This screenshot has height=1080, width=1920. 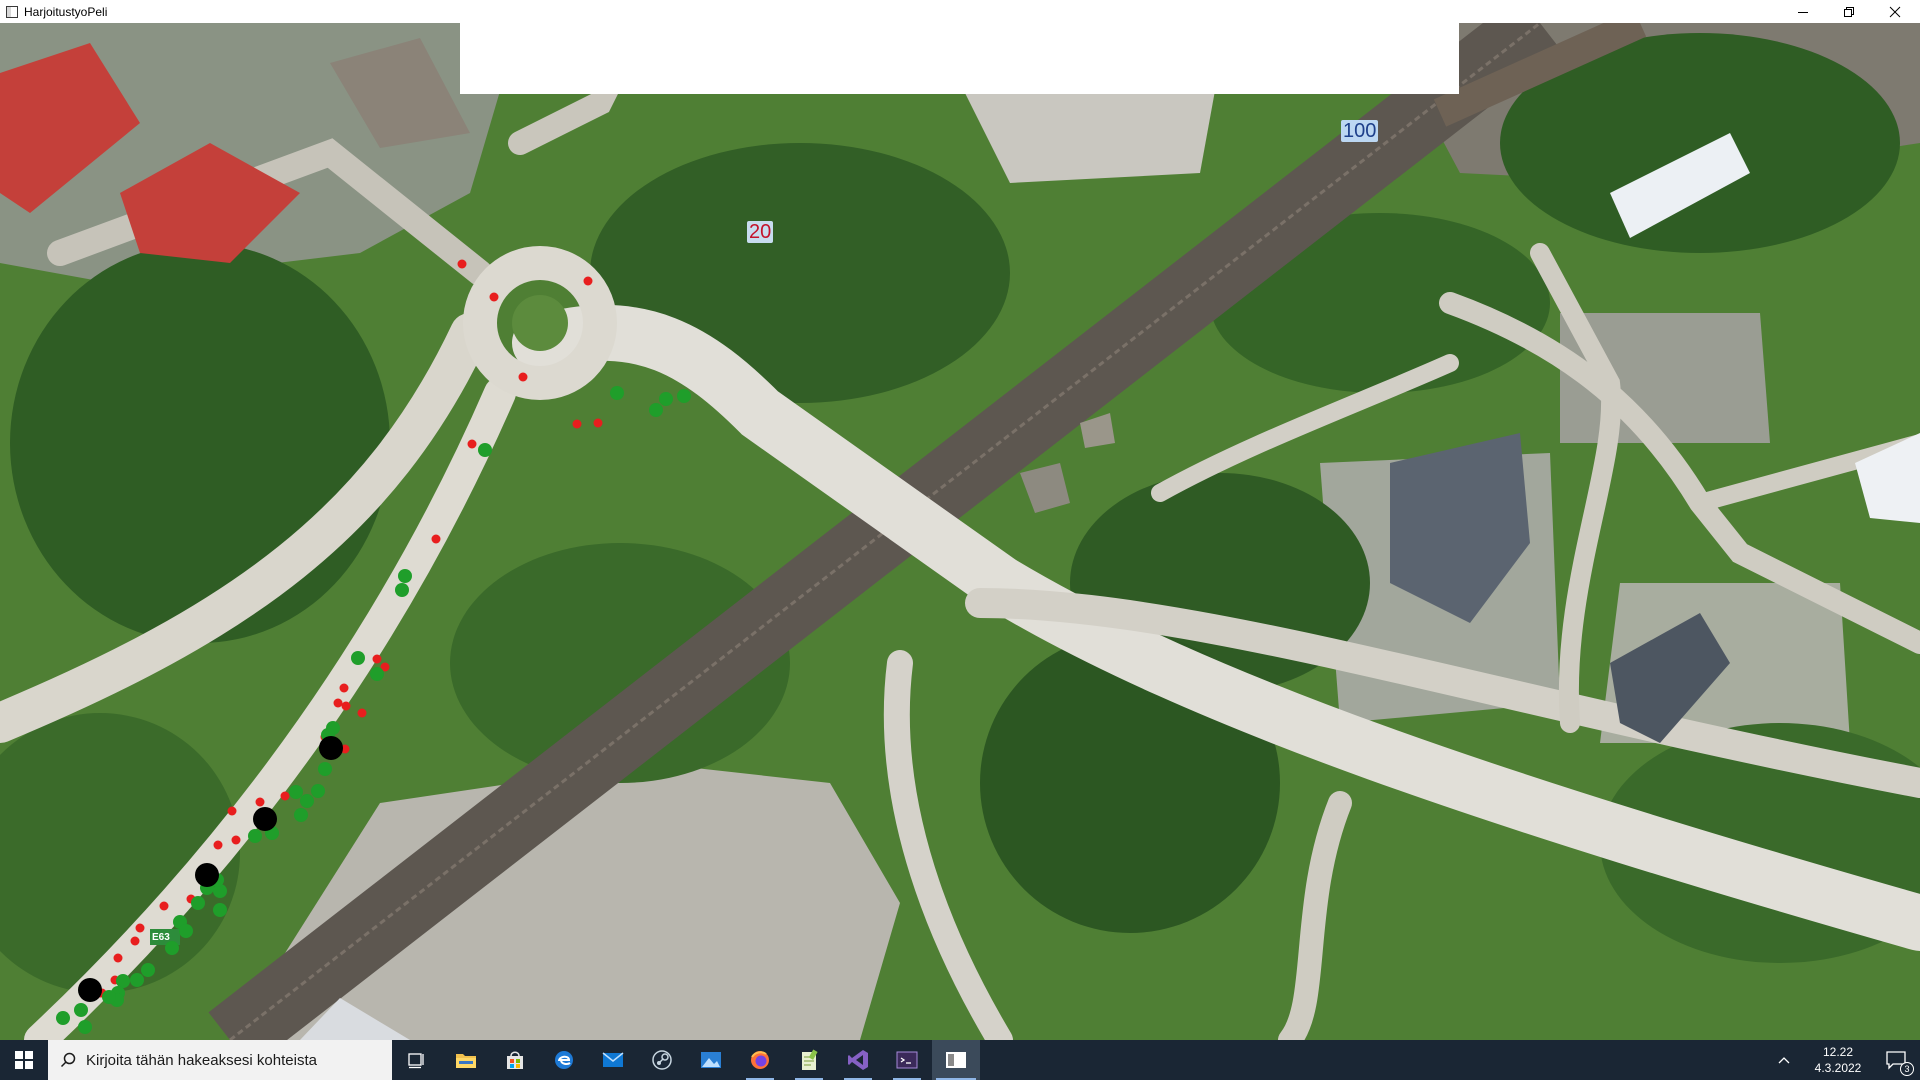 What do you see at coordinates (201, 1060) in the screenshot?
I see `search-placeholder: Kirjoita tähän hakeaksesi kohteista` at bounding box center [201, 1060].